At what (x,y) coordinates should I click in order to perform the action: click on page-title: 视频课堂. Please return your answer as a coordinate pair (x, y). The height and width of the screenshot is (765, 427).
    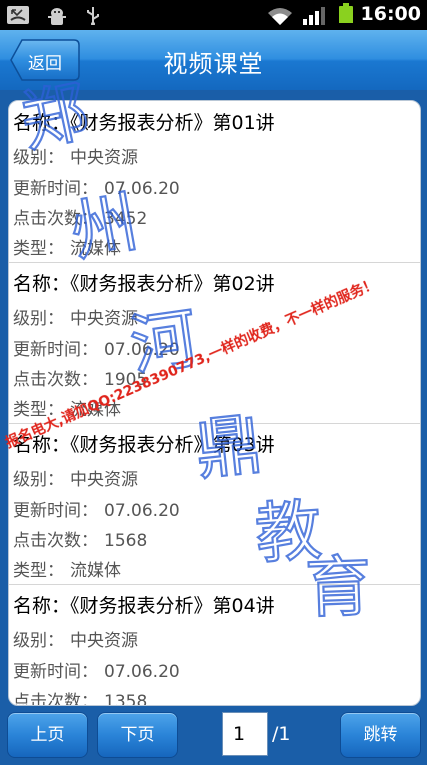
    Looking at the image, I should click on (213, 64).